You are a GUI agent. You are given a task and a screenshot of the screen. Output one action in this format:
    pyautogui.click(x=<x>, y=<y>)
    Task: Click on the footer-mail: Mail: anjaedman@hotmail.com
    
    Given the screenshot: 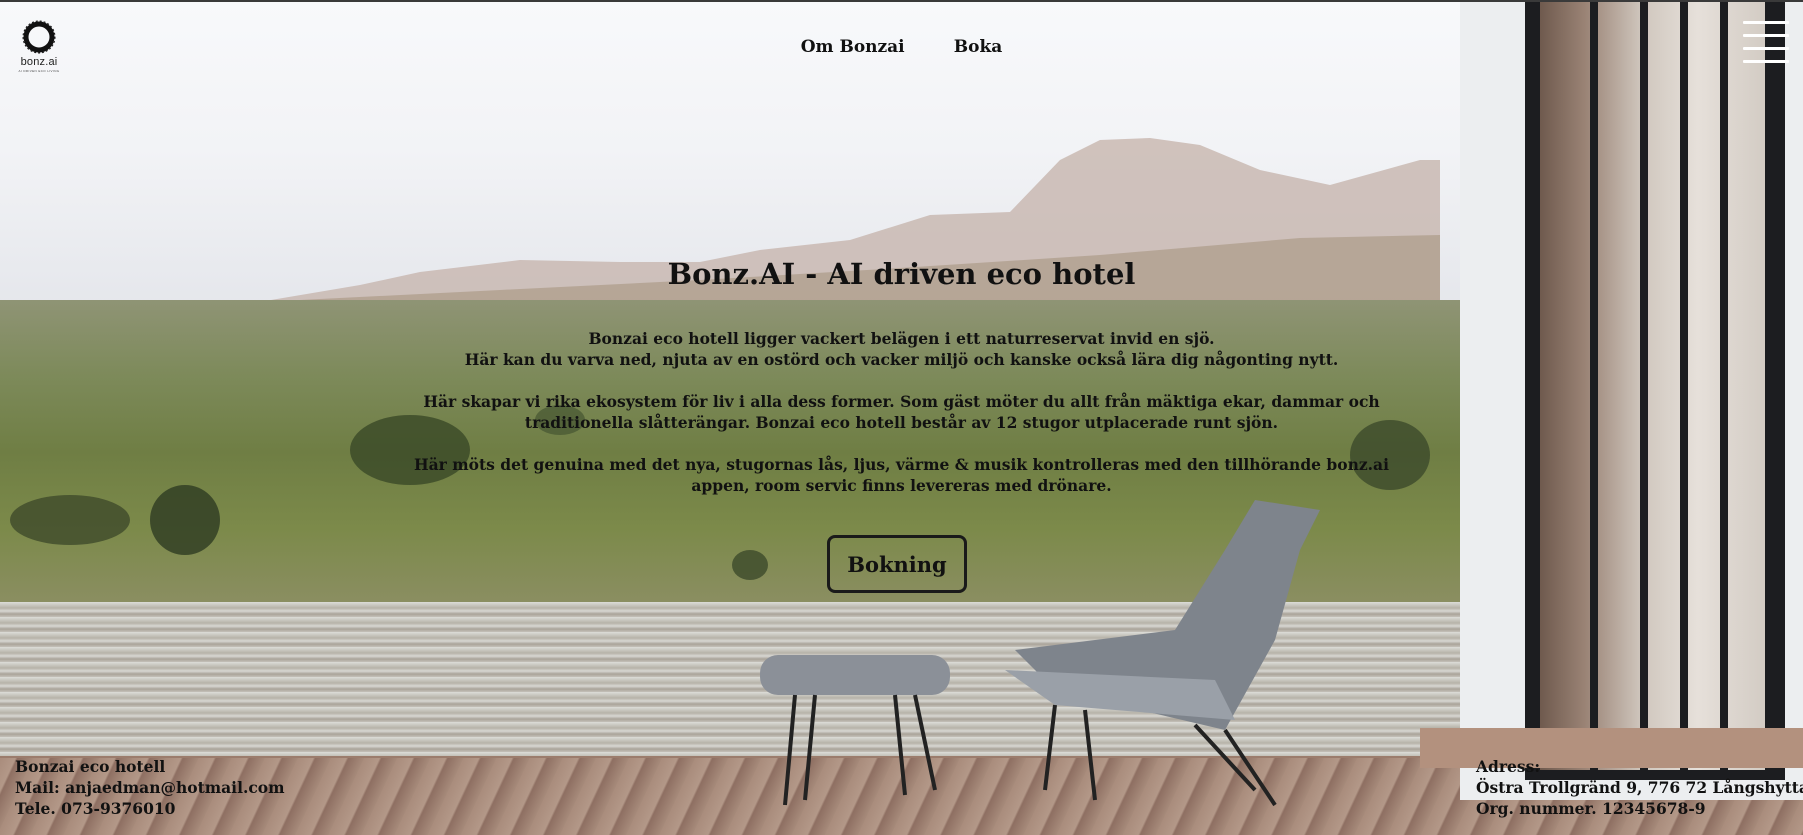 What is the action you would take?
    pyautogui.click(x=150, y=787)
    